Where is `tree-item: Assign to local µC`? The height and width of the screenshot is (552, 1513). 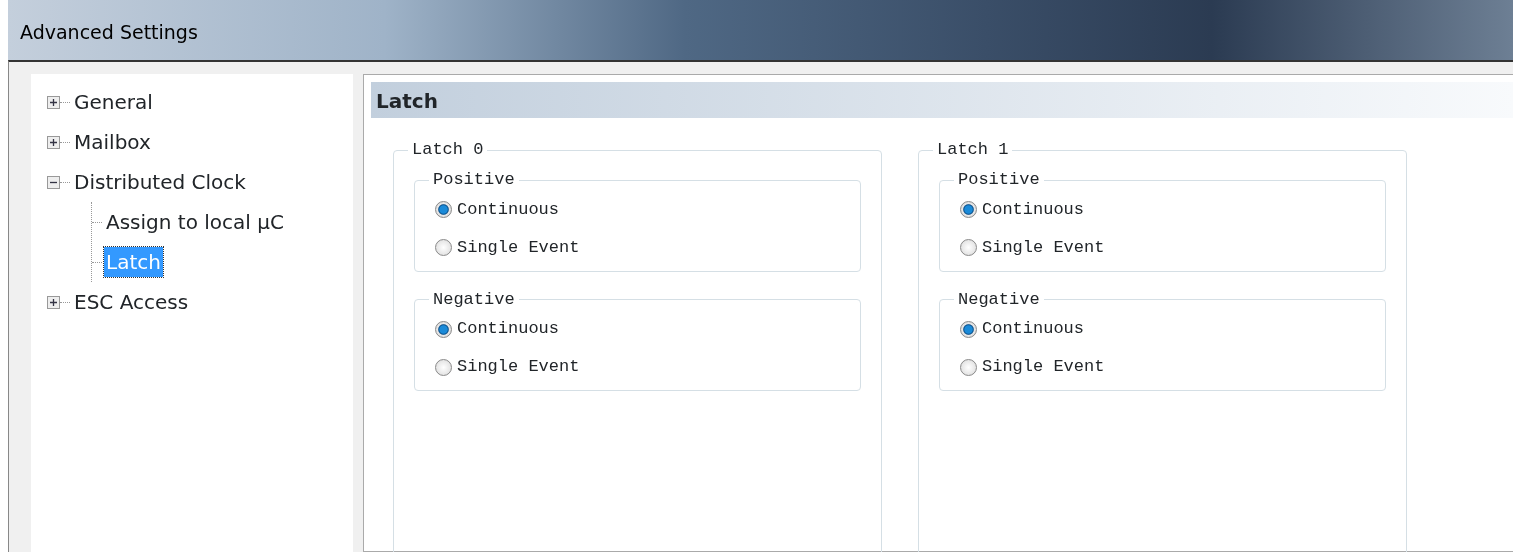
tree-item: Assign to local µC is located at coordinates (195, 222).